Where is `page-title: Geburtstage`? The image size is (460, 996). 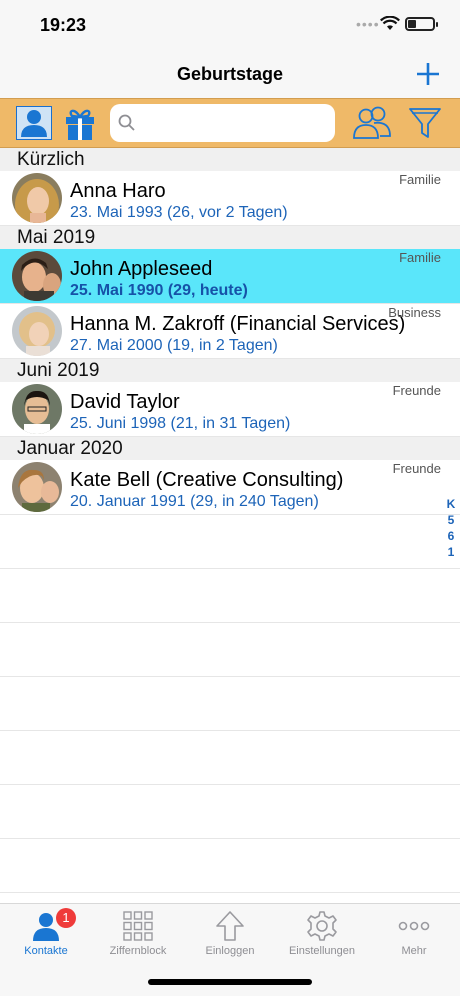 page-title: Geburtstage is located at coordinates (230, 74).